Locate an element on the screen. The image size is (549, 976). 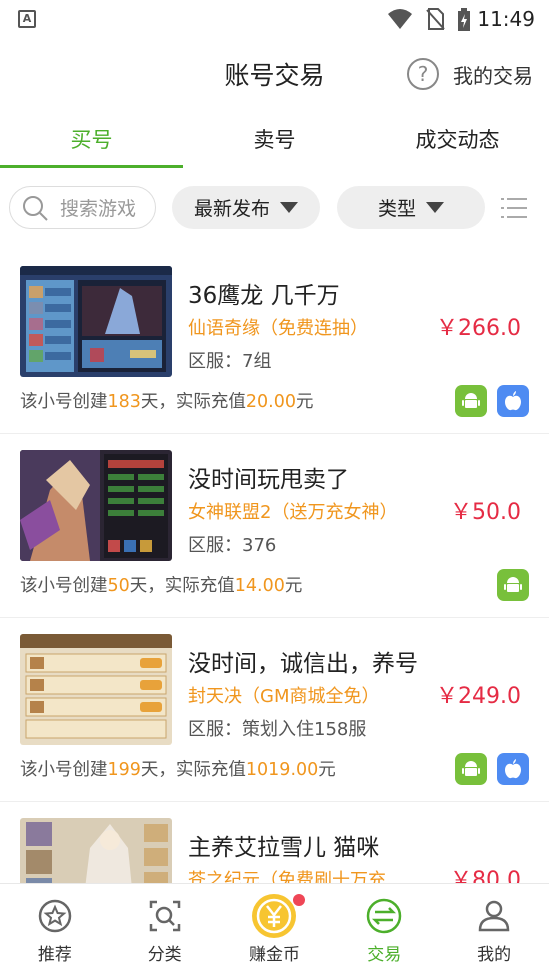
listing-meta: 该小号创建183天，实际充值20.00元 is located at coordinates (167, 402).